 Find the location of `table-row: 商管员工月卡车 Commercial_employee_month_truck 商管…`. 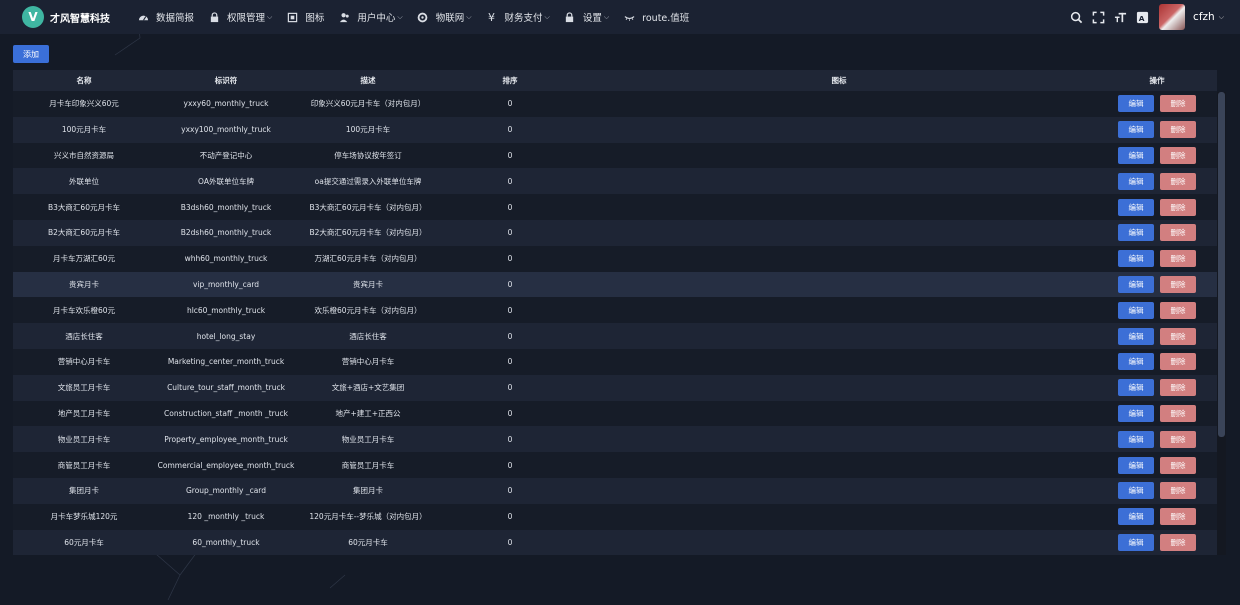

table-row: 商管员工月卡车 Commercial_employee_month_truck 商管… is located at coordinates (615, 465).